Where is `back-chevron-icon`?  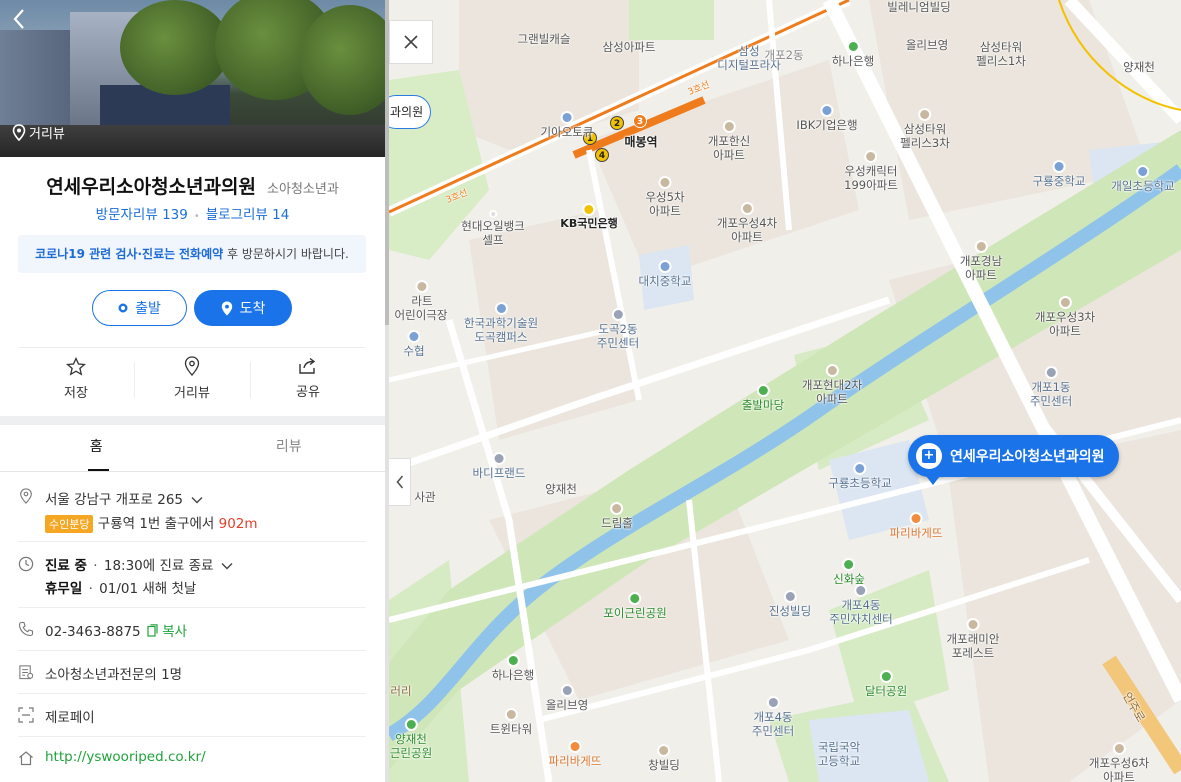
back-chevron-icon is located at coordinates (25, 22).